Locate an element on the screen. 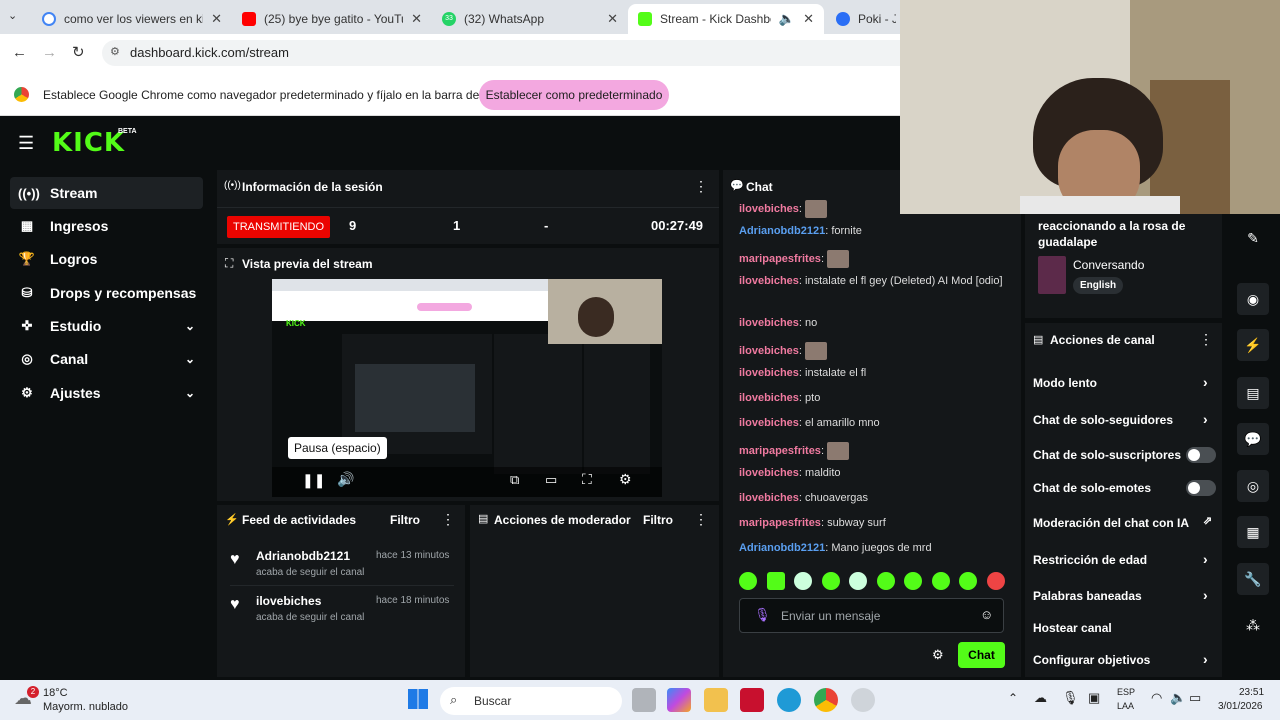  sidebar-item-stream: ((•)) Stream is located at coordinates (106, 193).